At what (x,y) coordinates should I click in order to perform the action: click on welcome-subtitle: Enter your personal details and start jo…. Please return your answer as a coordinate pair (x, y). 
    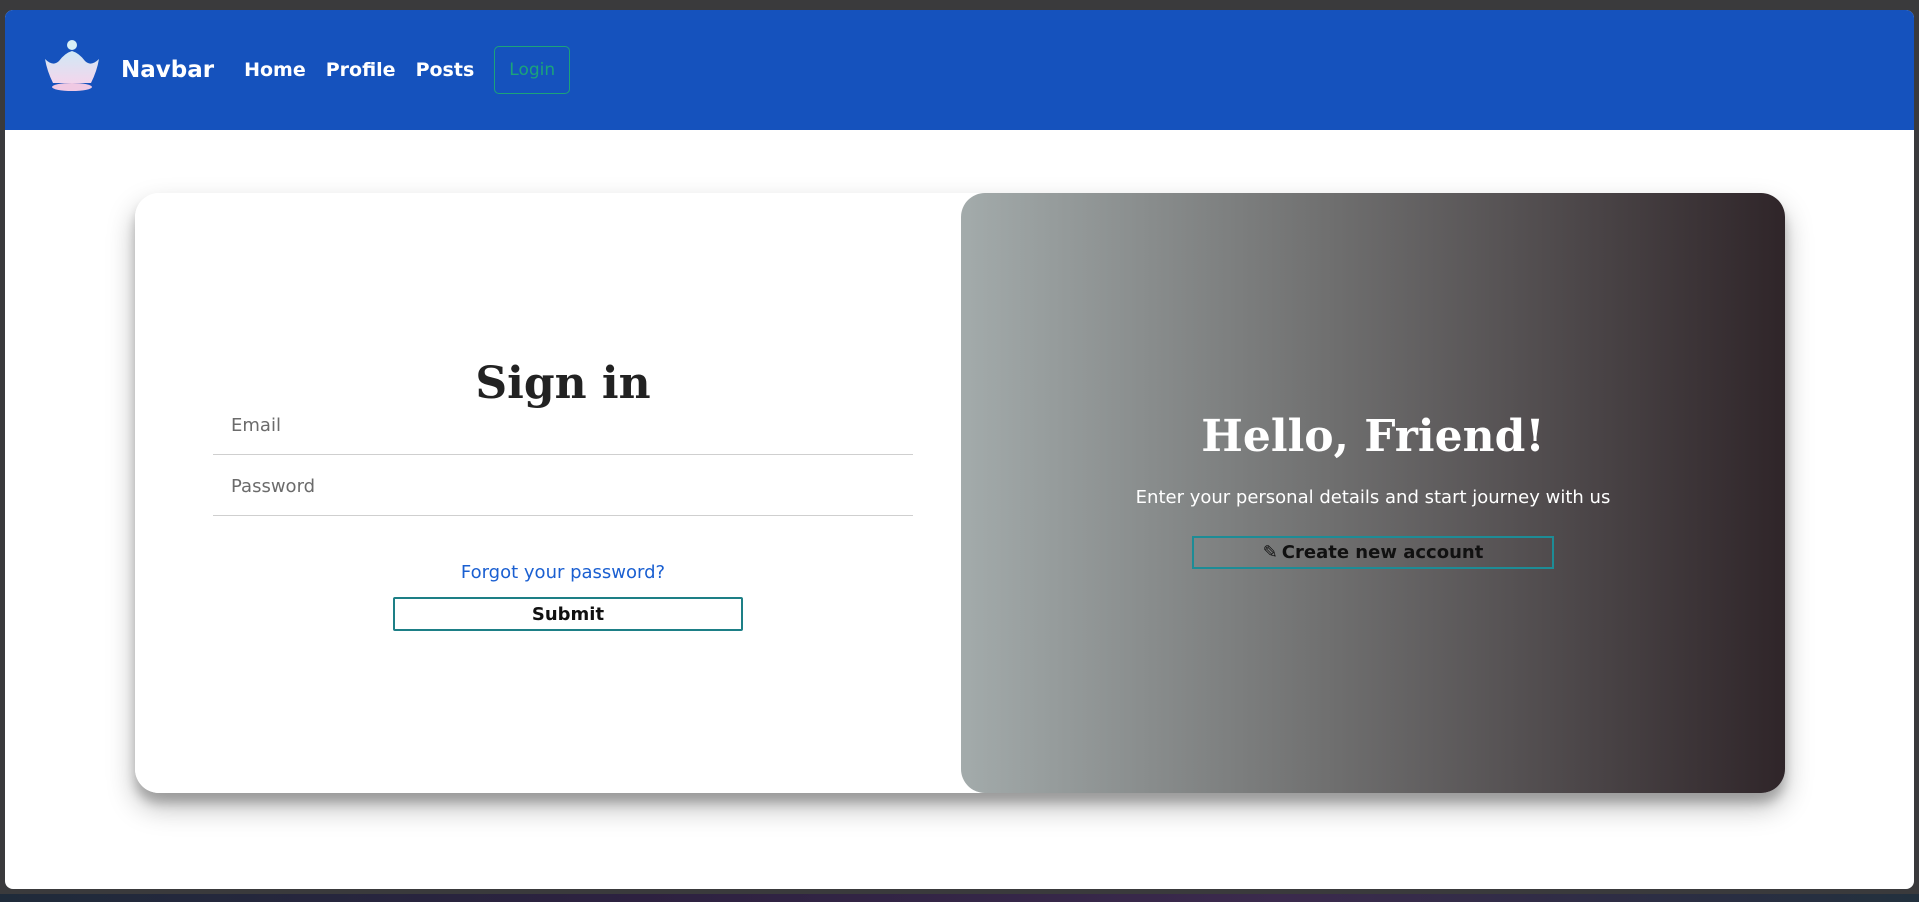
    Looking at the image, I should click on (1373, 497).